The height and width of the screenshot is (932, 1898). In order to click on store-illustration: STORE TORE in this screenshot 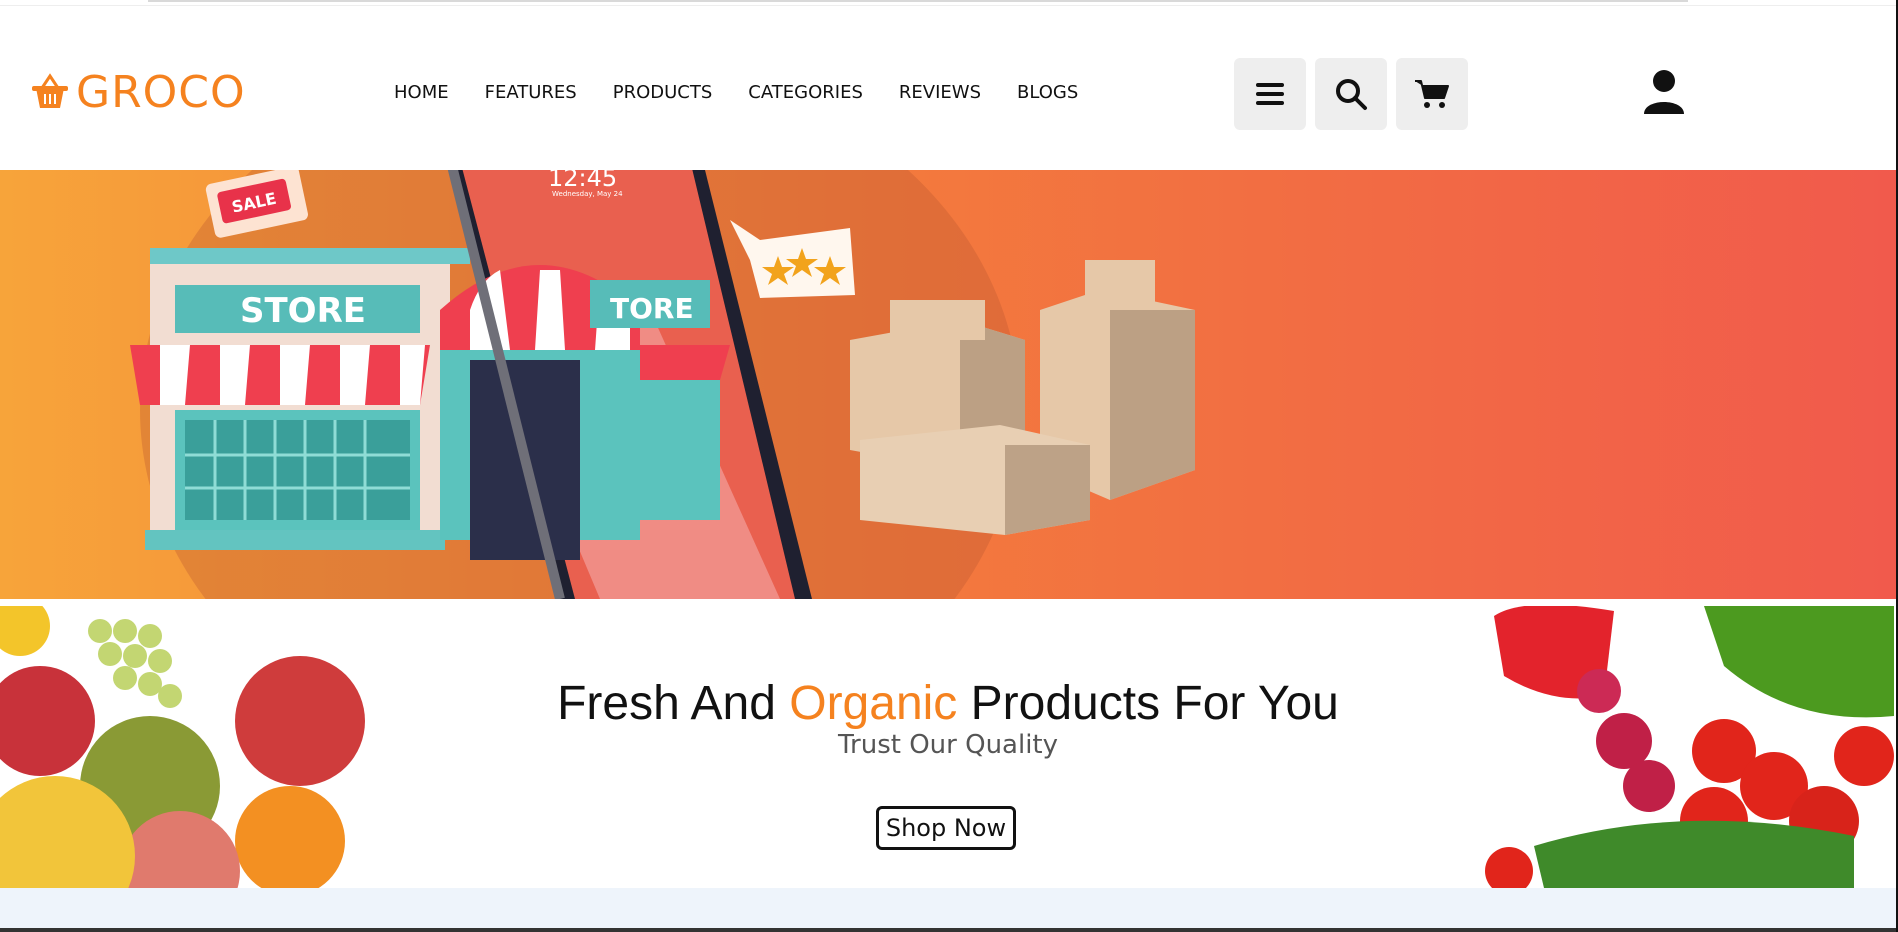, I will do `click(430, 404)`.